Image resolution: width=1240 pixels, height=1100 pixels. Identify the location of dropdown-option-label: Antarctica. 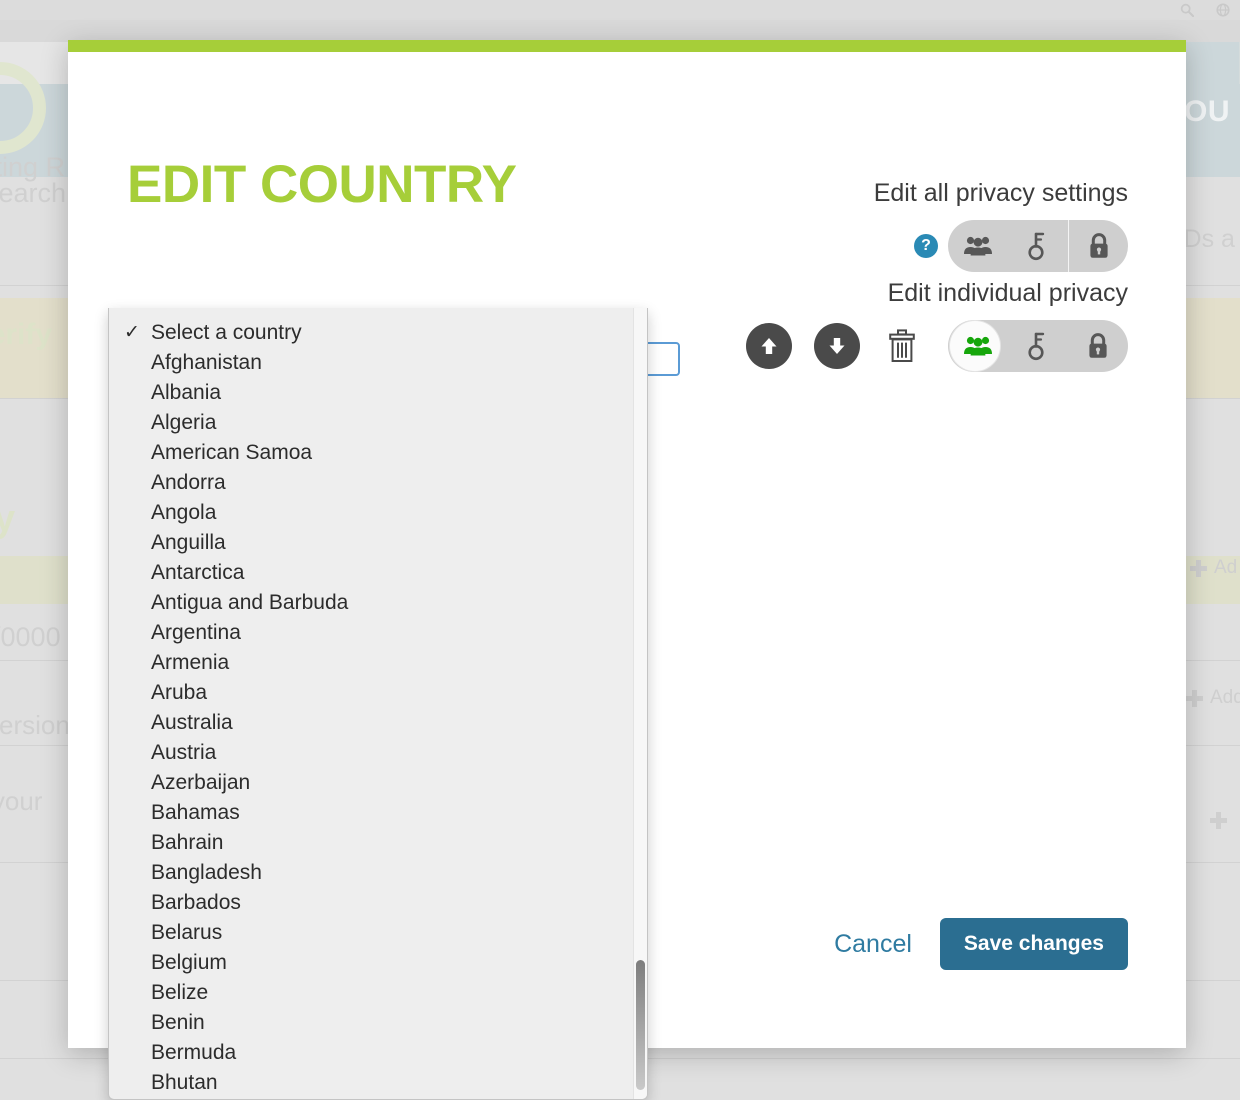
(198, 572).